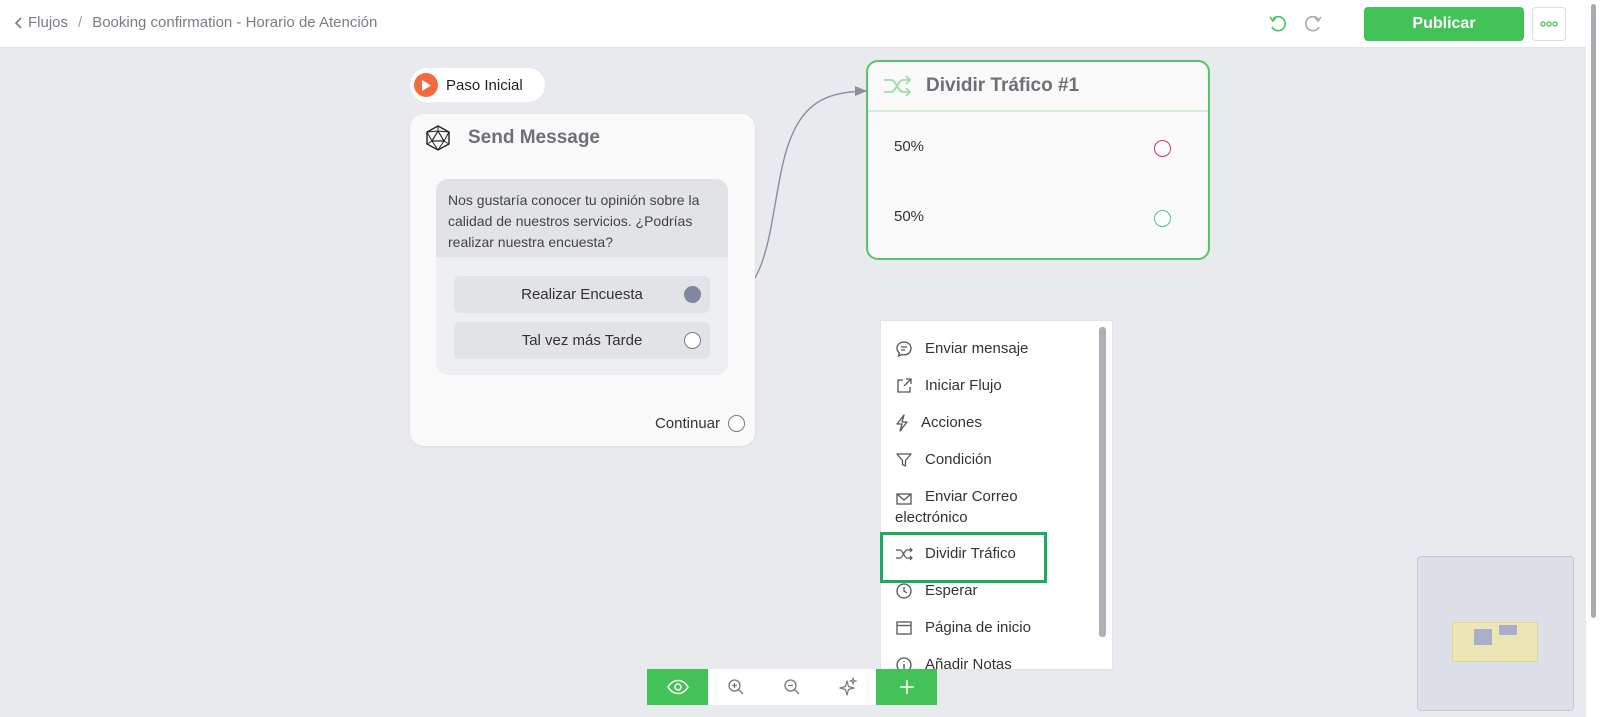  I want to click on menu-item-pagina-de-inicio: Página de inicio, so click(963, 627).